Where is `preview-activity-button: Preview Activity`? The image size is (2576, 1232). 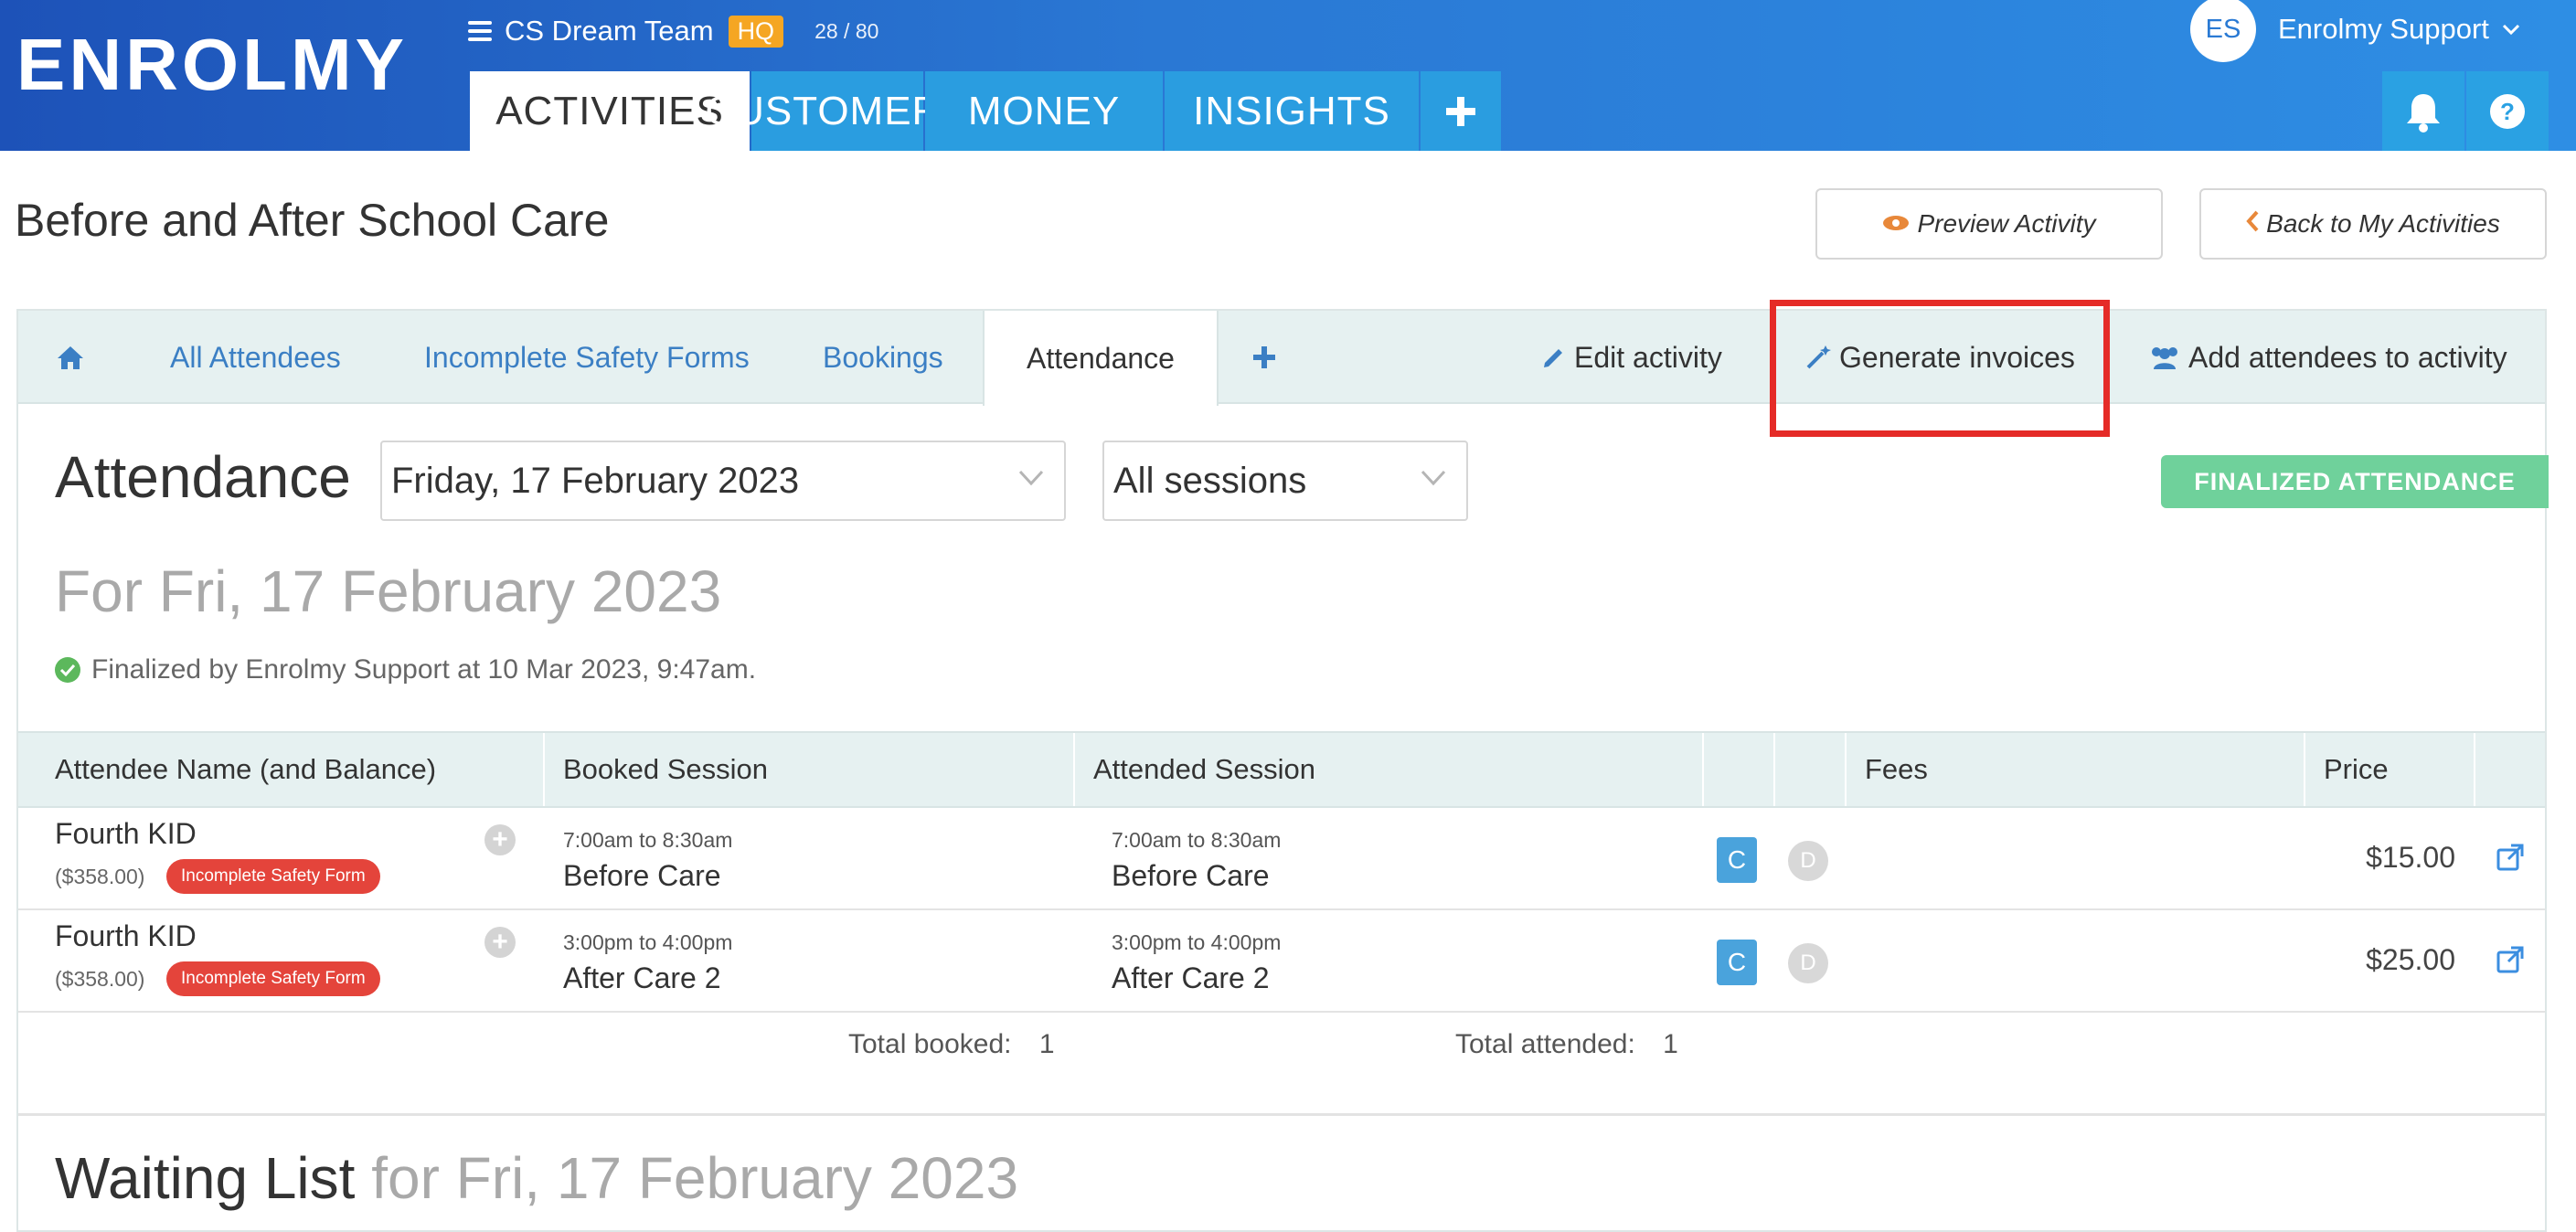 preview-activity-button: Preview Activity is located at coordinates (1989, 224).